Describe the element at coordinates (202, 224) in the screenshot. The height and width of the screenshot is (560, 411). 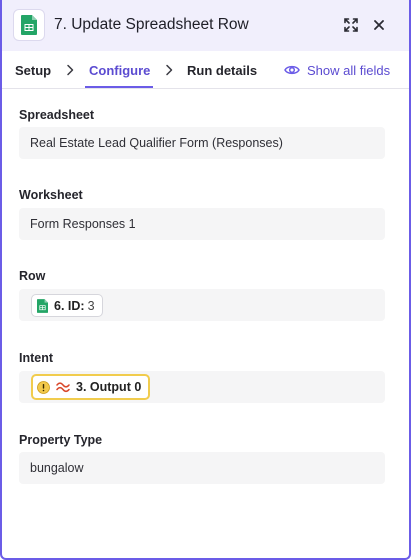
I see `worksheet-field: Form Responses 1` at that location.